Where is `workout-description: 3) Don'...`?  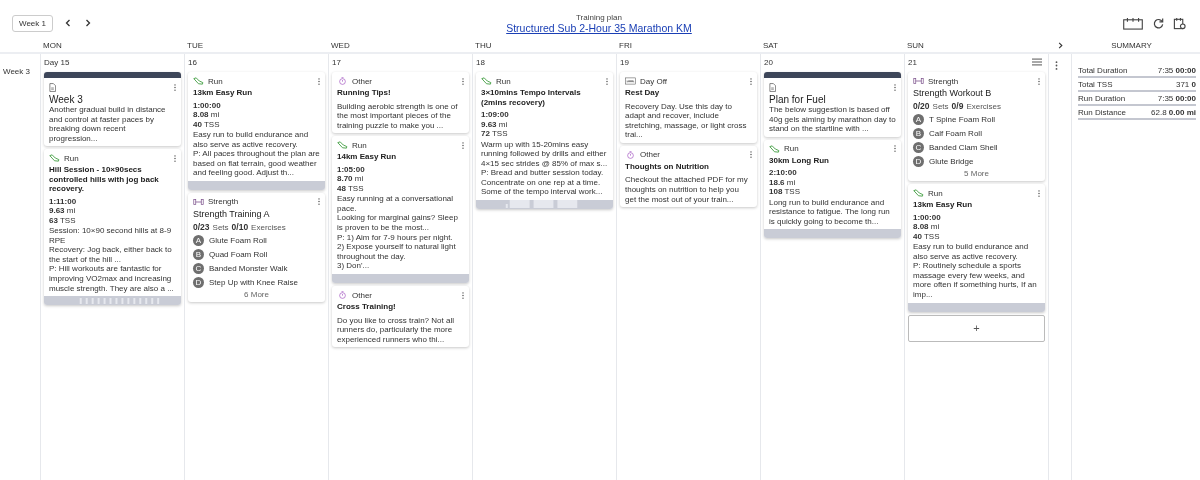
workout-description: 3) Don'... is located at coordinates (354, 266).